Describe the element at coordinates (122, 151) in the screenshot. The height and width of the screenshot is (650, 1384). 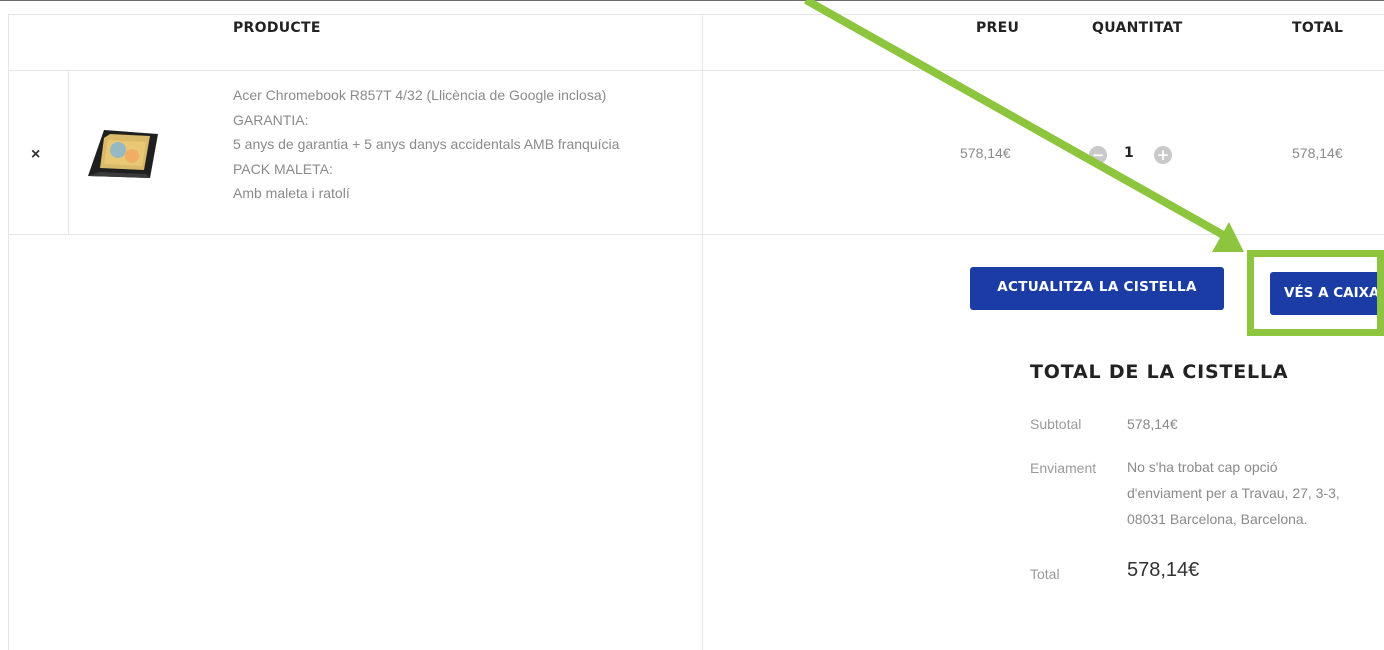
I see `product-thumbnail` at that location.